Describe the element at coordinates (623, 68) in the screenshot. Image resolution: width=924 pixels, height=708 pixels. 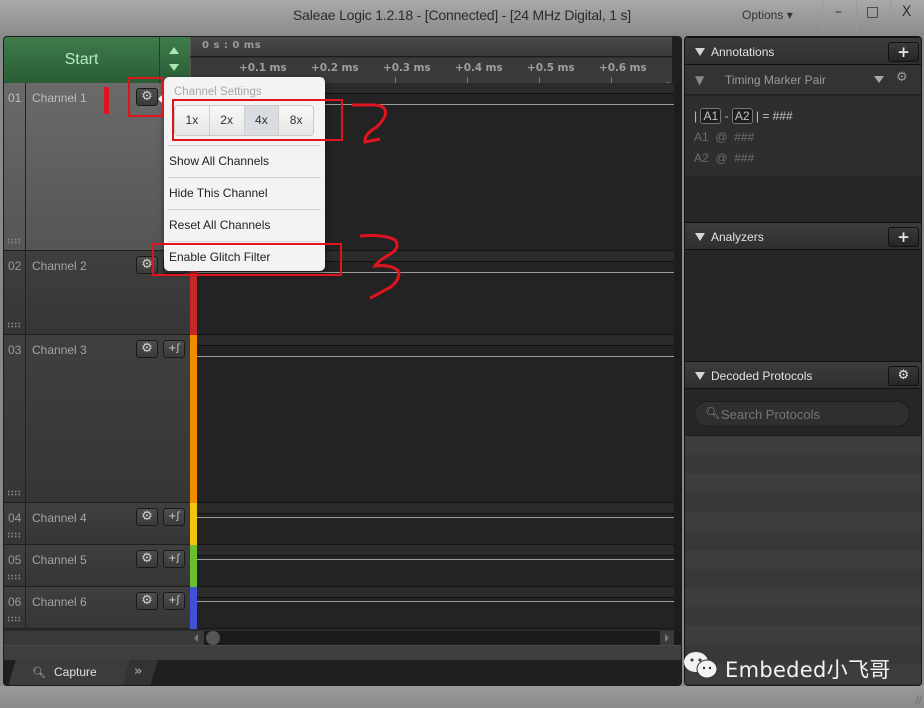
I see `timeline-tick-label: +0.6 ms` at that location.